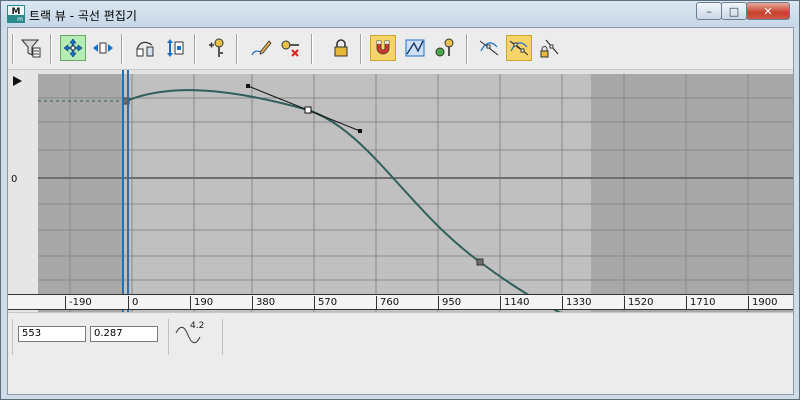  I want to click on minimize-button: –, so click(709, 11).